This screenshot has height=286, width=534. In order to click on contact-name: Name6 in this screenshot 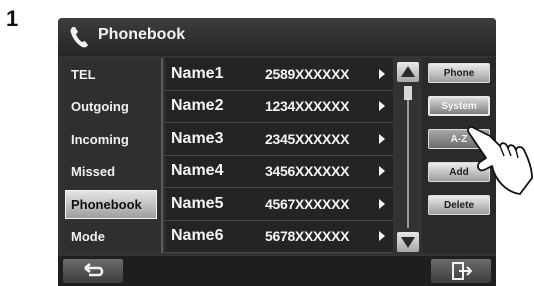, I will do `click(197, 236)`.